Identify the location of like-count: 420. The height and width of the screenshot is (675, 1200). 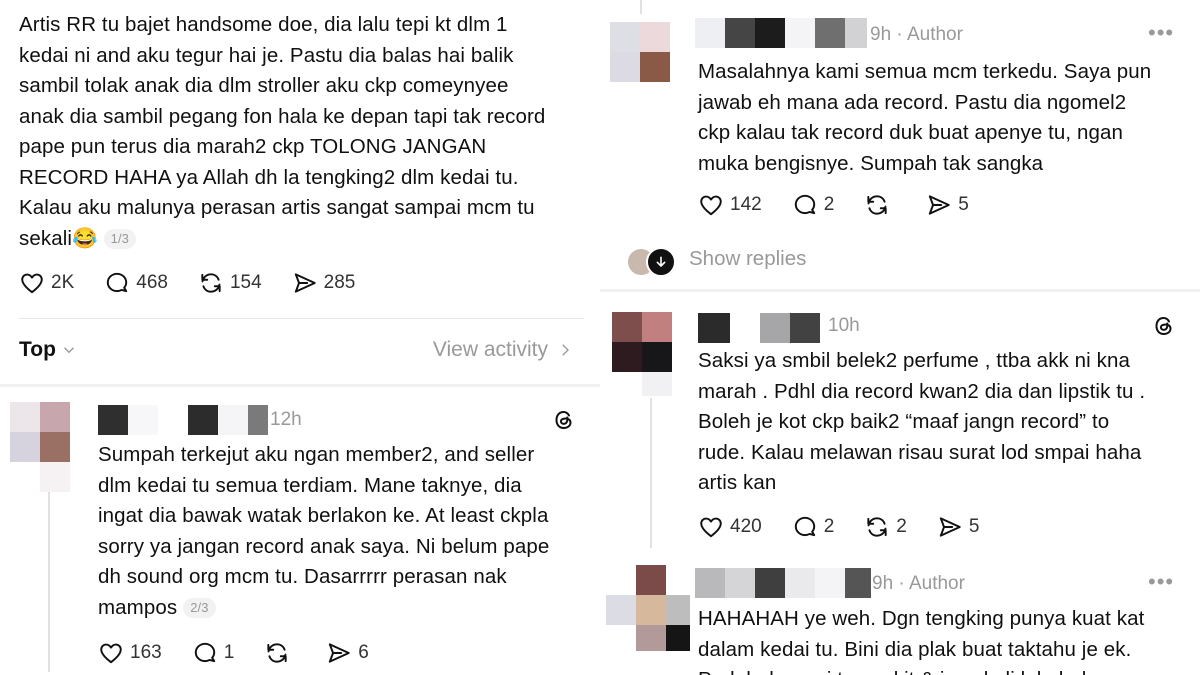
(746, 526).